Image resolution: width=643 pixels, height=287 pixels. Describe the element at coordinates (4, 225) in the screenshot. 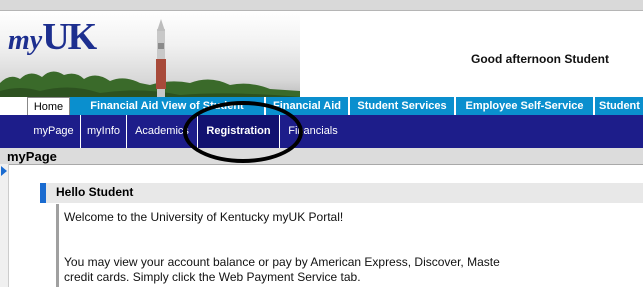

I see `left-rail` at that location.